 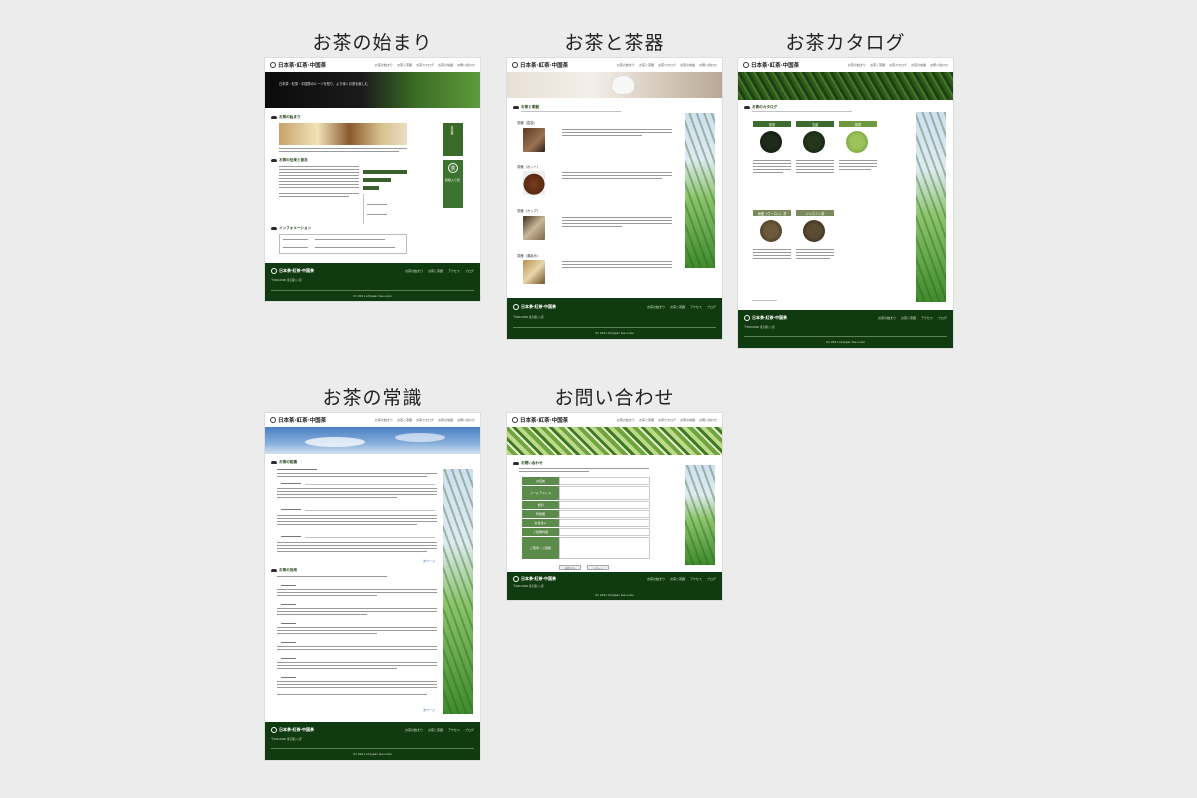 I want to click on age-select, so click(x=604, y=514).